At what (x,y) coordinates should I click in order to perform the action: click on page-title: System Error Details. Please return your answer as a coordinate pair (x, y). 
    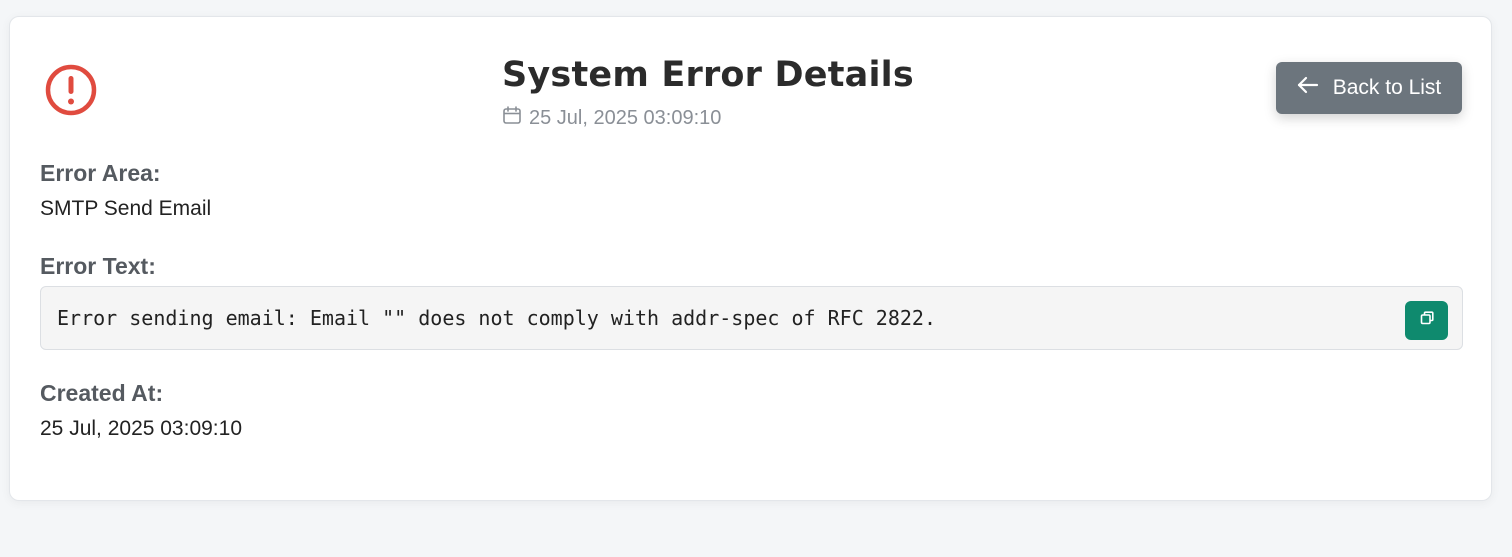
    Looking at the image, I should click on (708, 75).